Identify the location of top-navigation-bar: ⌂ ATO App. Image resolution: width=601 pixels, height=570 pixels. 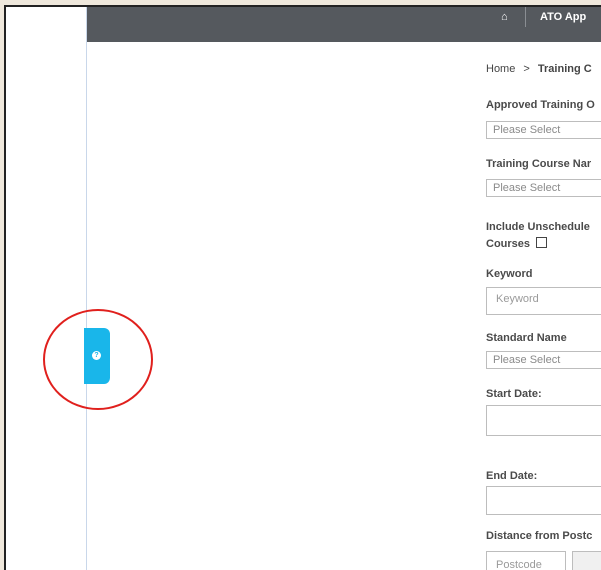
(344, 24).